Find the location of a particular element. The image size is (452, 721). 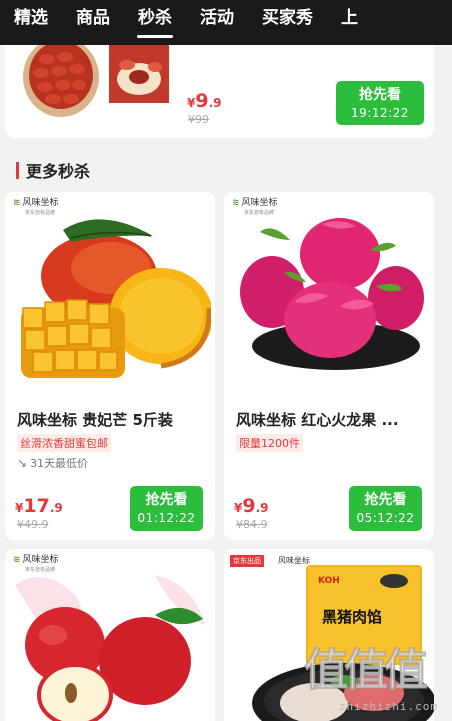

tab-events: 活动 is located at coordinates (217, 22).